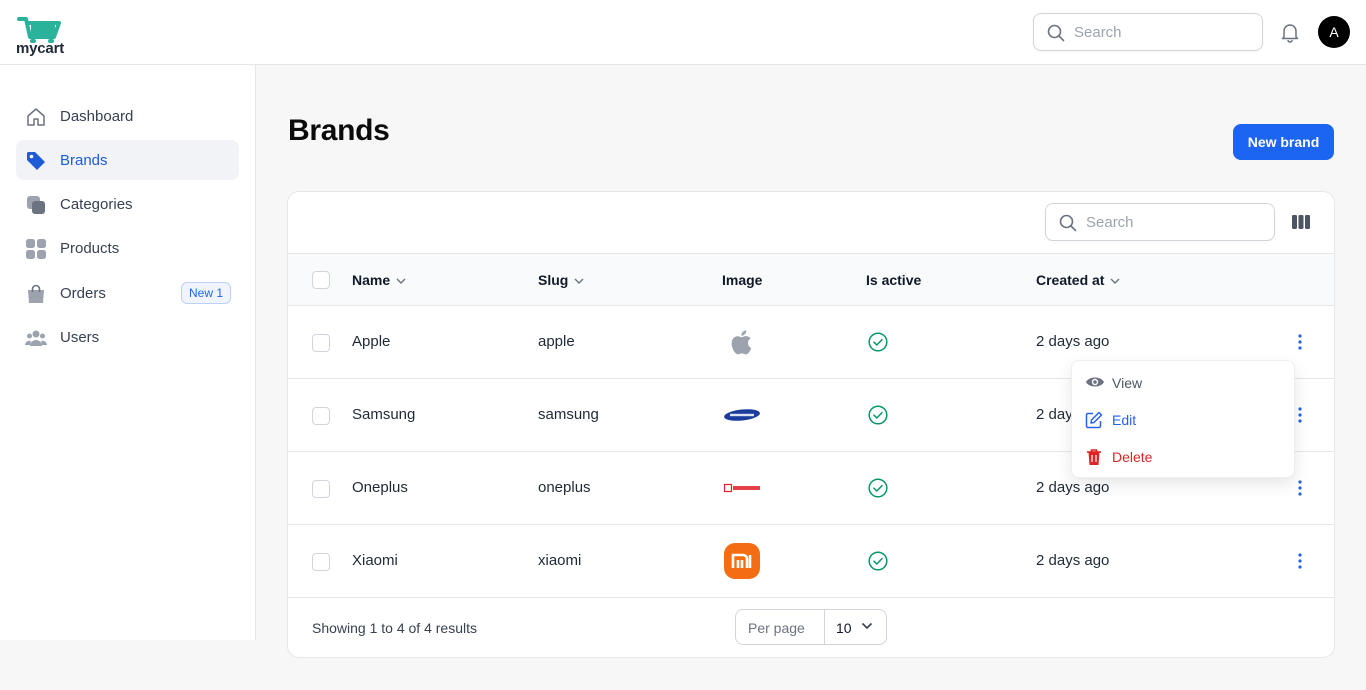 The width and height of the screenshot is (1366, 690). What do you see at coordinates (1094, 457) in the screenshot?
I see `trash-icon` at bounding box center [1094, 457].